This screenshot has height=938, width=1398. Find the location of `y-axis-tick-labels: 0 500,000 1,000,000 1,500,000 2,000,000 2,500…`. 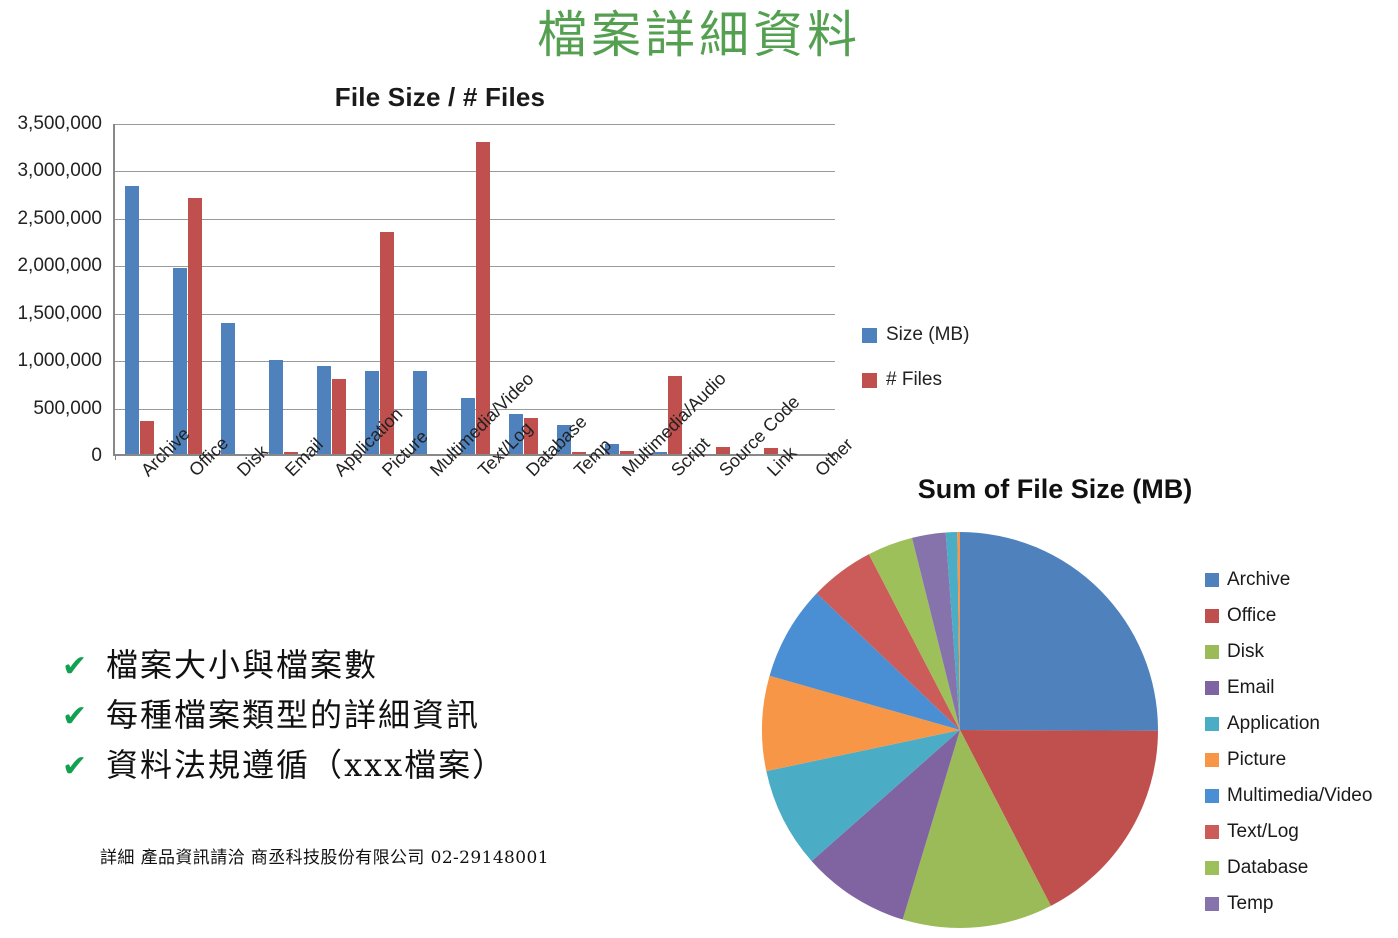

y-axis-tick-labels: 0 500,000 1,000,000 1,500,000 2,000,000 2,500… is located at coordinates (54, 289).